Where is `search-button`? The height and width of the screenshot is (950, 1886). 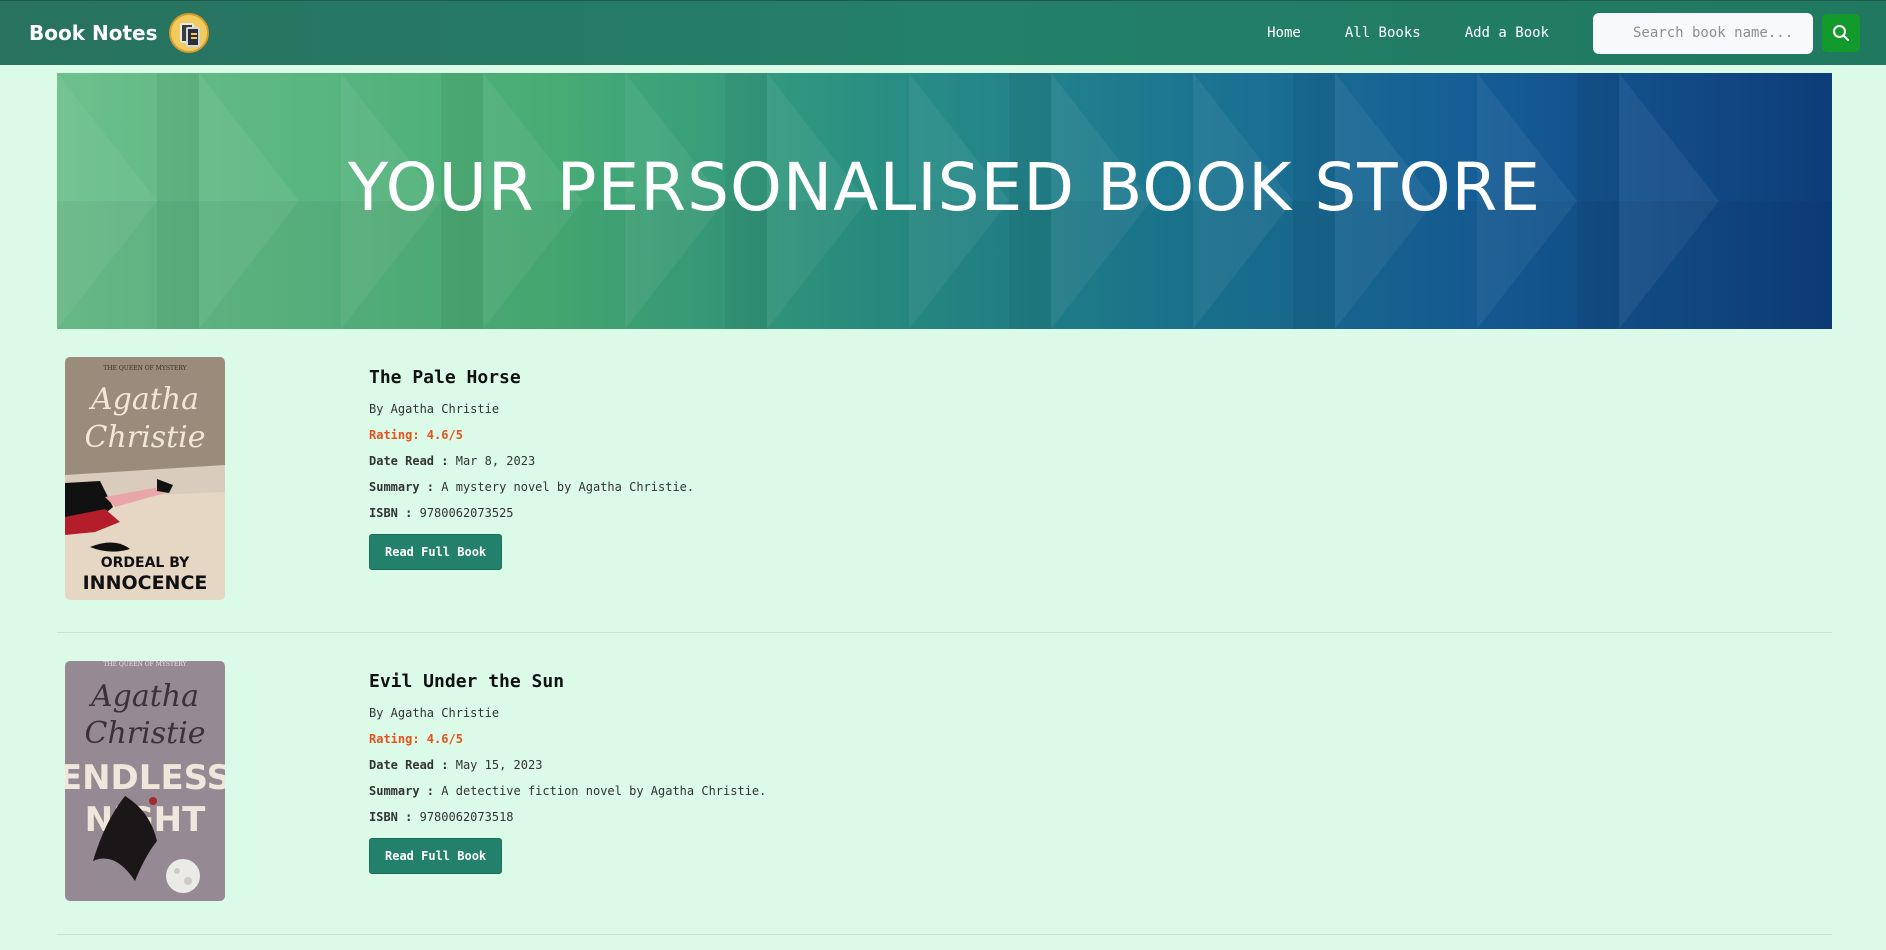 search-button is located at coordinates (1841, 33).